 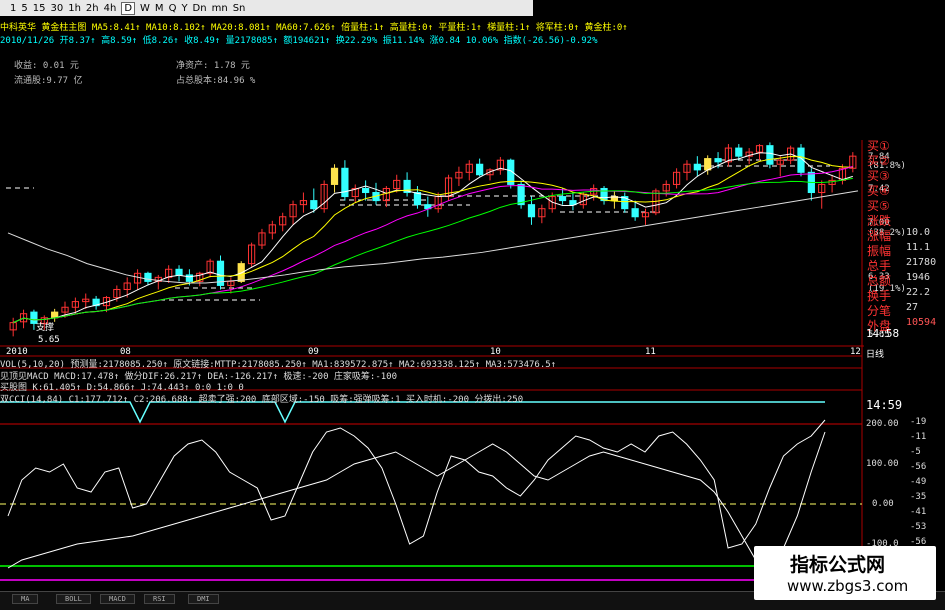 What do you see at coordinates (159, 599) in the screenshot?
I see `indicator-tab-rsi: RSI` at bounding box center [159, 599].